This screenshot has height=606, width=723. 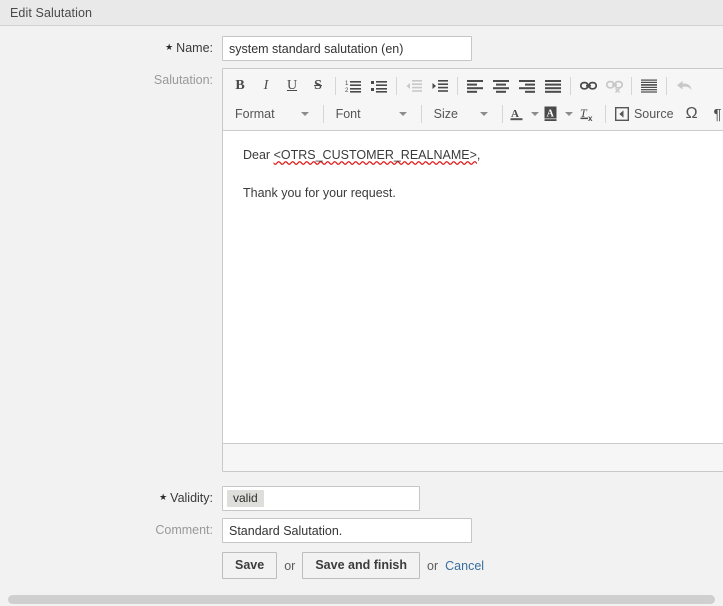 I want to click on form-row-comment: Comment:, so click(x=361, y=530).